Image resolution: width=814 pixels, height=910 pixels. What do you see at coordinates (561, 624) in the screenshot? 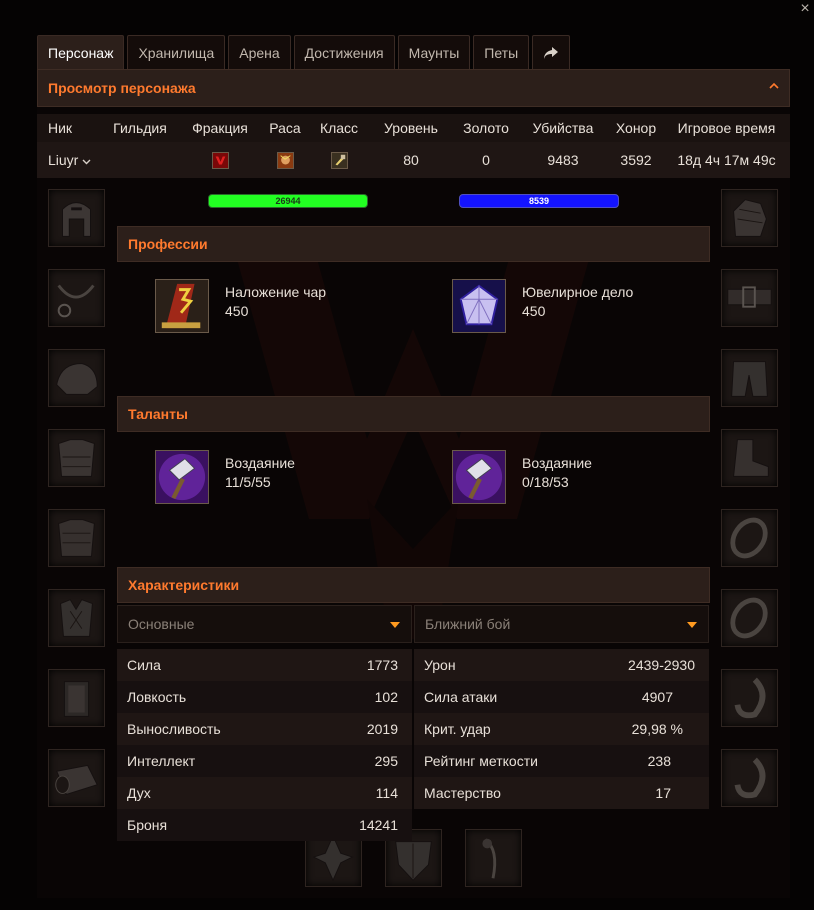
I see `stats-category-select: Ближний бой` at bounding box center [561, 624].